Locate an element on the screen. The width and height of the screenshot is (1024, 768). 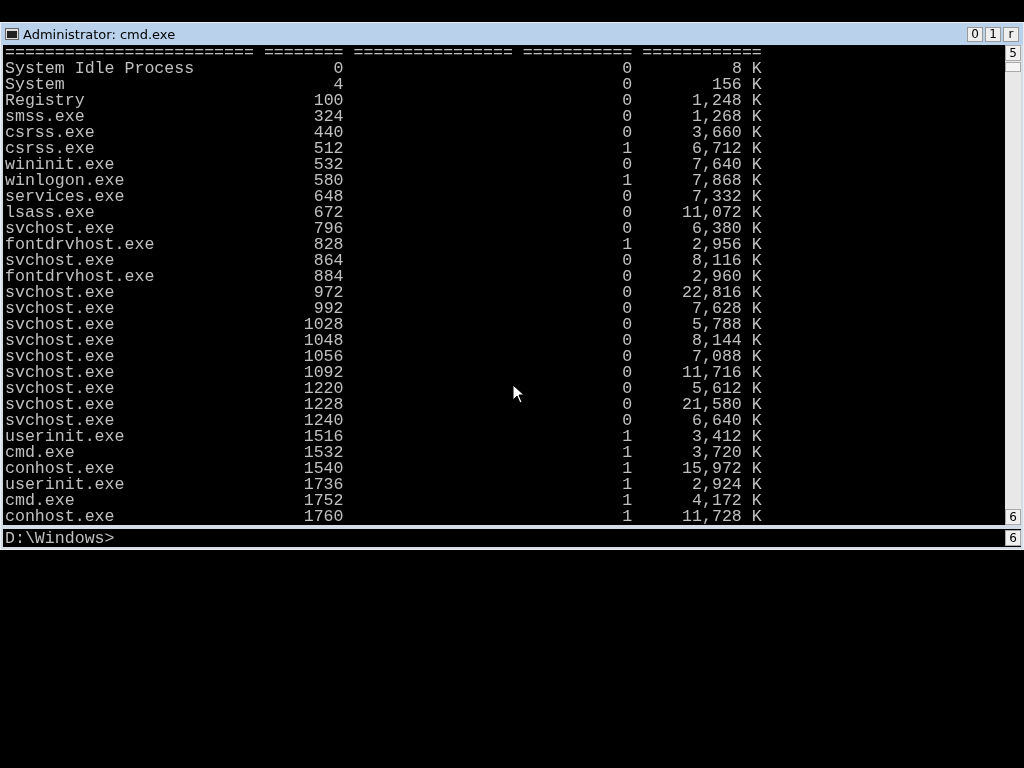
process-pid: 1240 is located at coordinates (323, 421).